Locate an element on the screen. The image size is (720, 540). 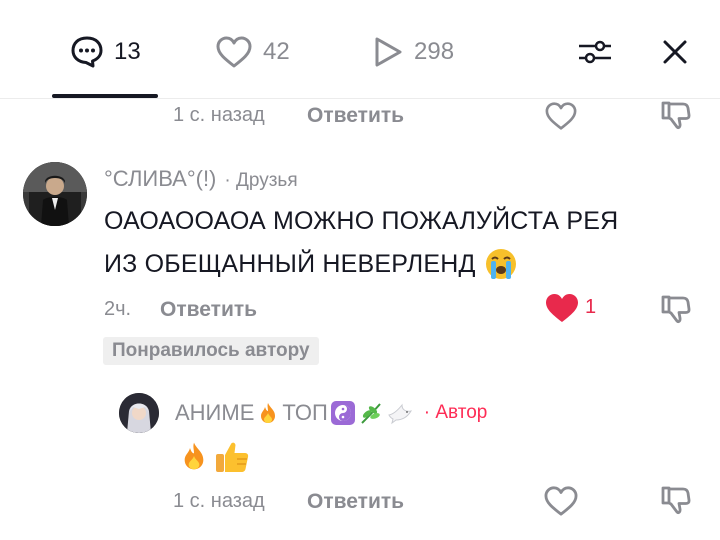
author-tag: · Автор is located at coordinates (455, 412).